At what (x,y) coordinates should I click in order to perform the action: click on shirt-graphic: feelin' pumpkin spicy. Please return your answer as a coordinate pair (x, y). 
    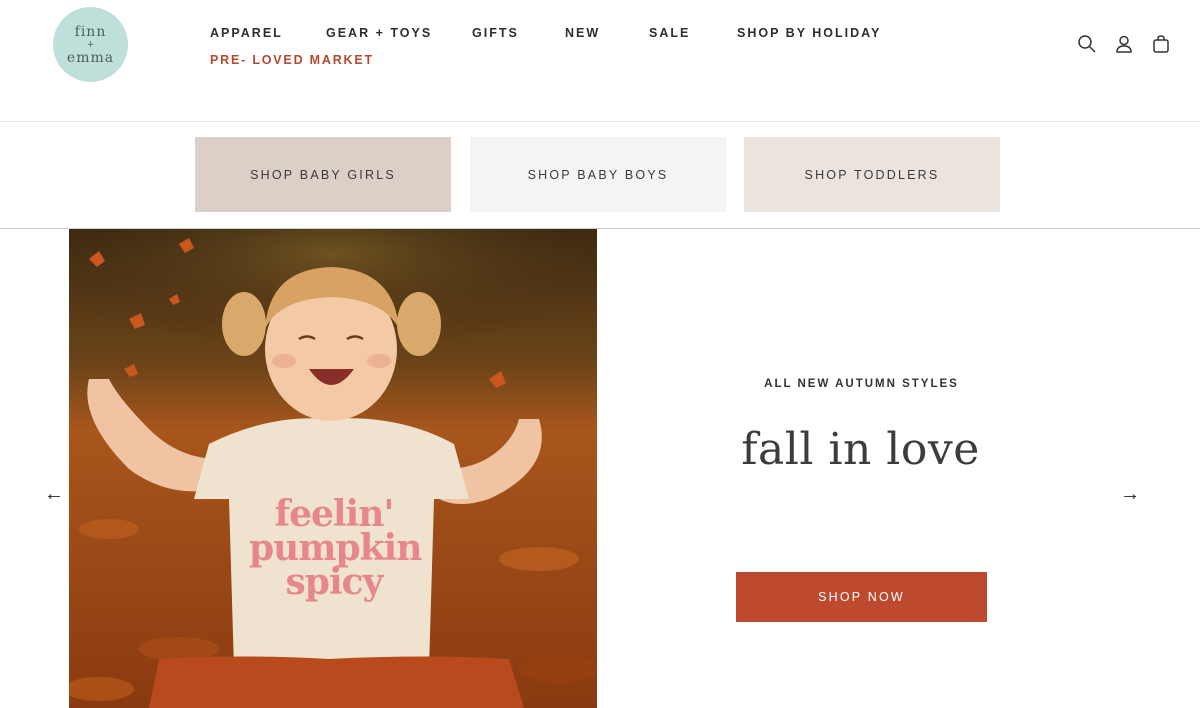
    Looking at the image, I should click on (335, 548).